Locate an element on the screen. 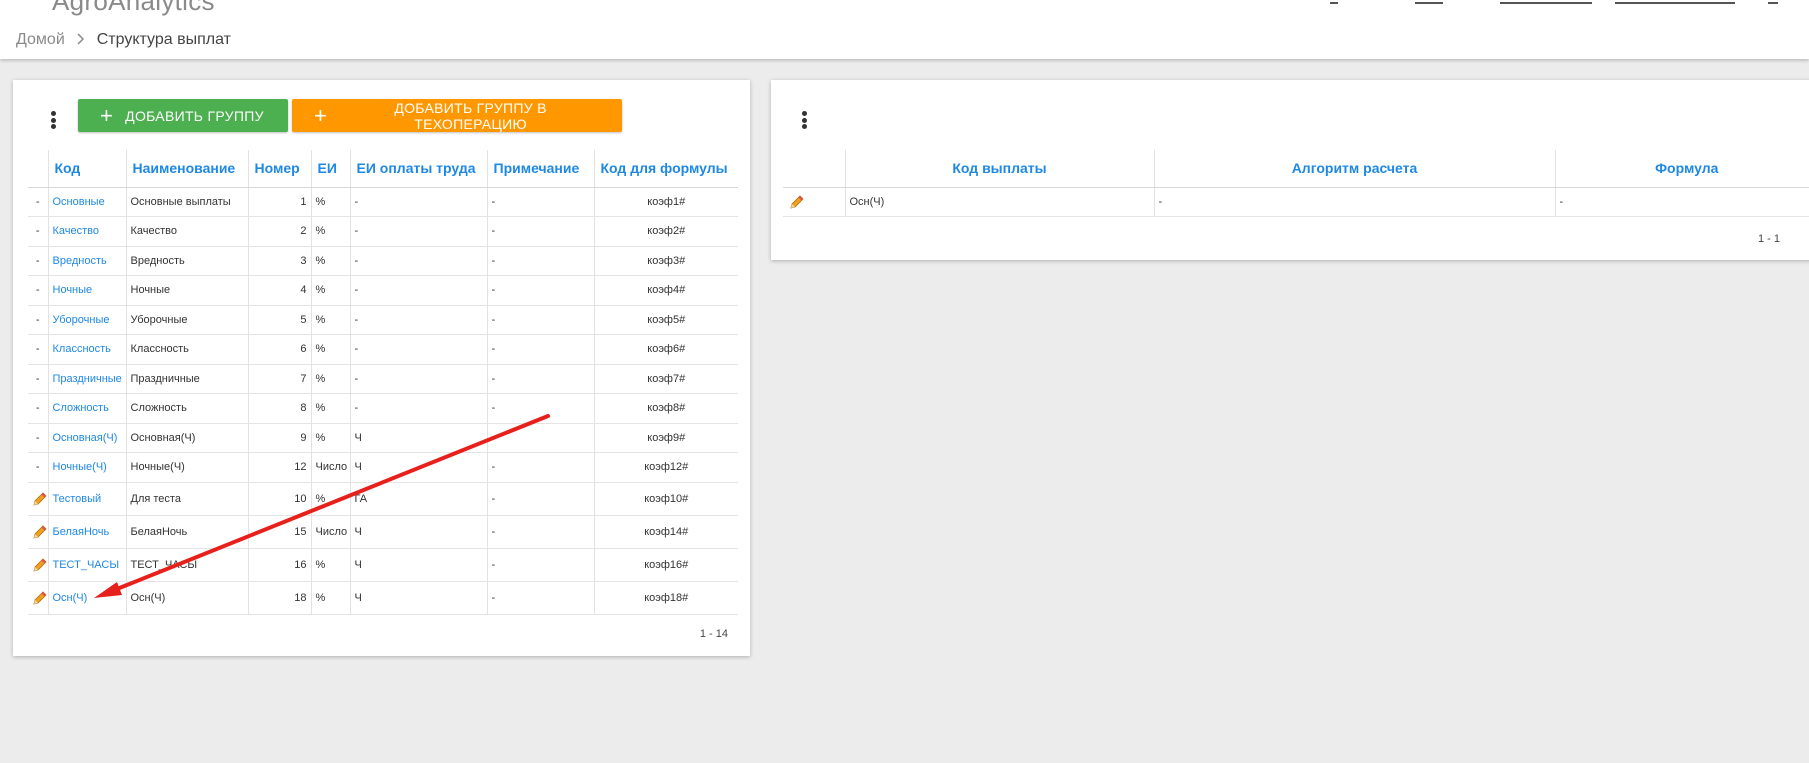 The width and height of the screenshot is (1809, 763). unit-cell: Число is located at coordinates (330, 467).